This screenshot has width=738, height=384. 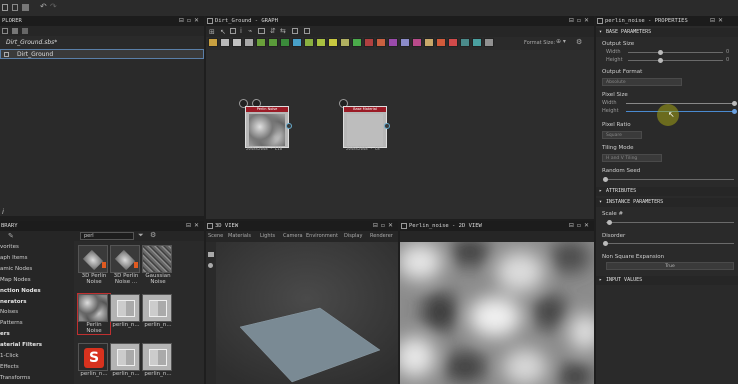 What do you see at coordinates (667, 191) in the screenshot?
I see `section-attributes: ▸ ATTRIBUTES` at bounding box center [667, 191].